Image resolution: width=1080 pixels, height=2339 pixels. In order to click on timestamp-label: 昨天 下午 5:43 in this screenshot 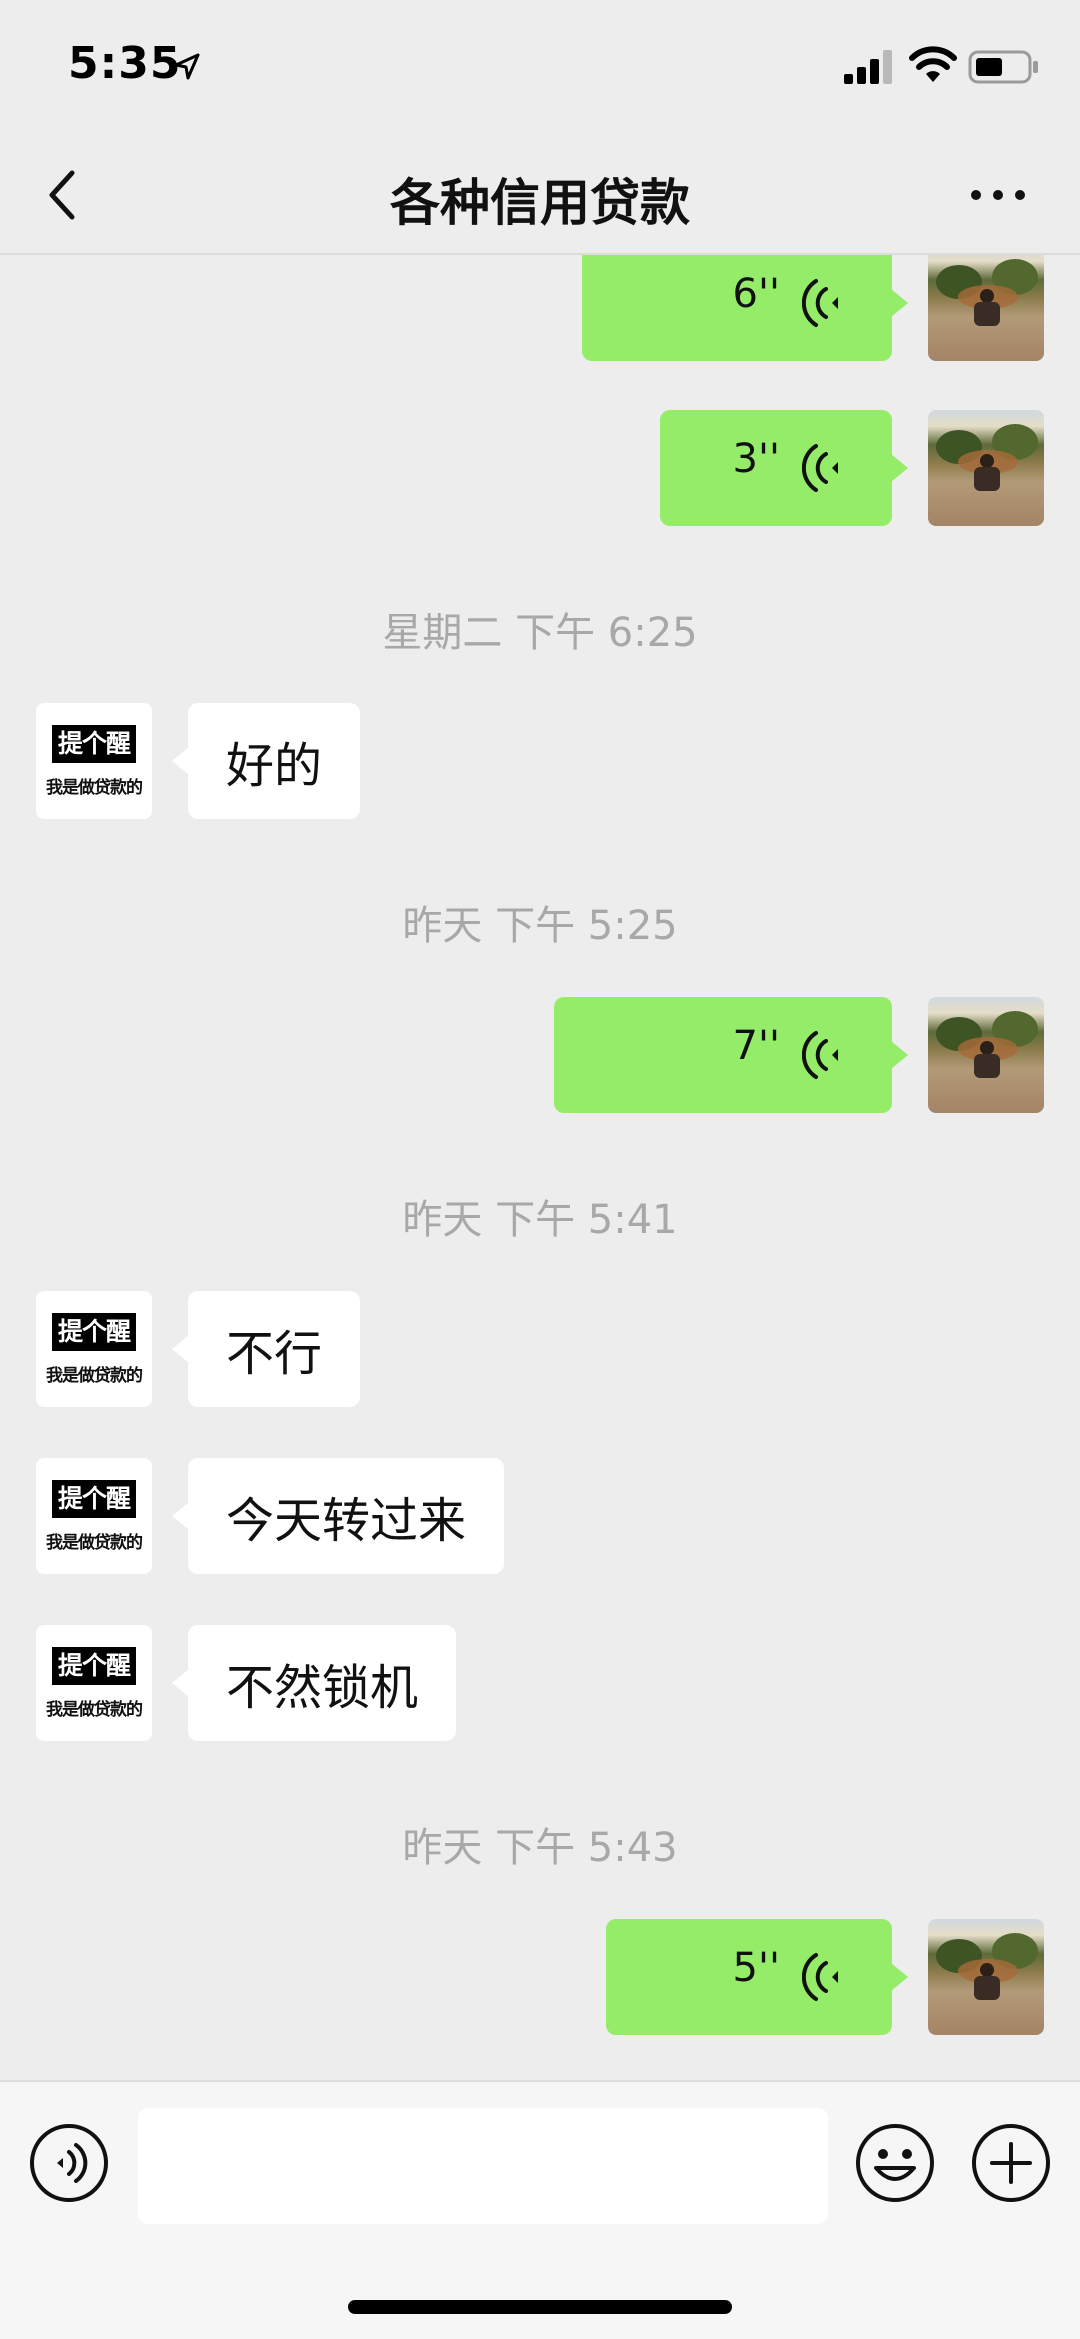, I will do `click(540, 1848)`.